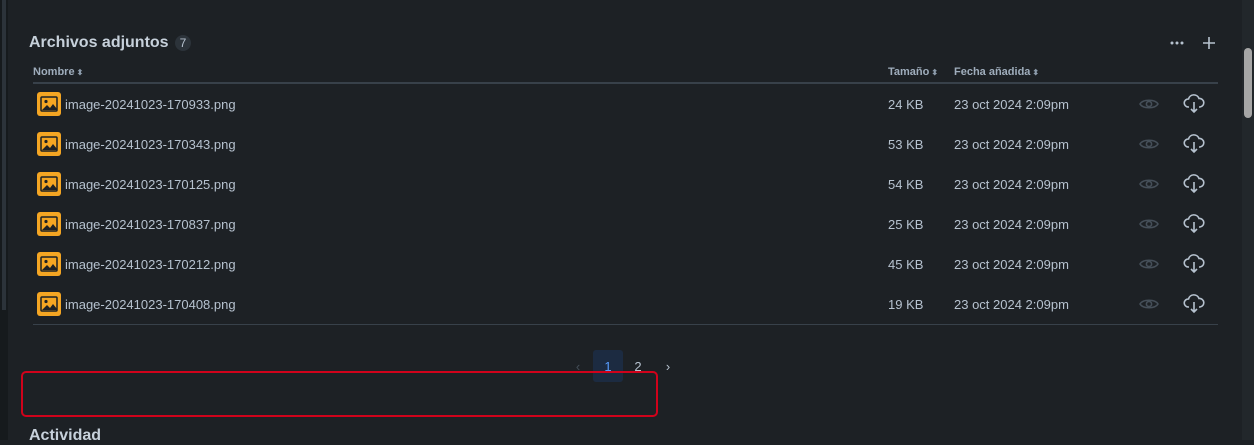 Image resolution: width=1254 pixels, height=445 pixels. What do you see at coordinates (906, 224) in the screenshot?
I see `file-size: 25 KB` at bounding box center [906, 224].